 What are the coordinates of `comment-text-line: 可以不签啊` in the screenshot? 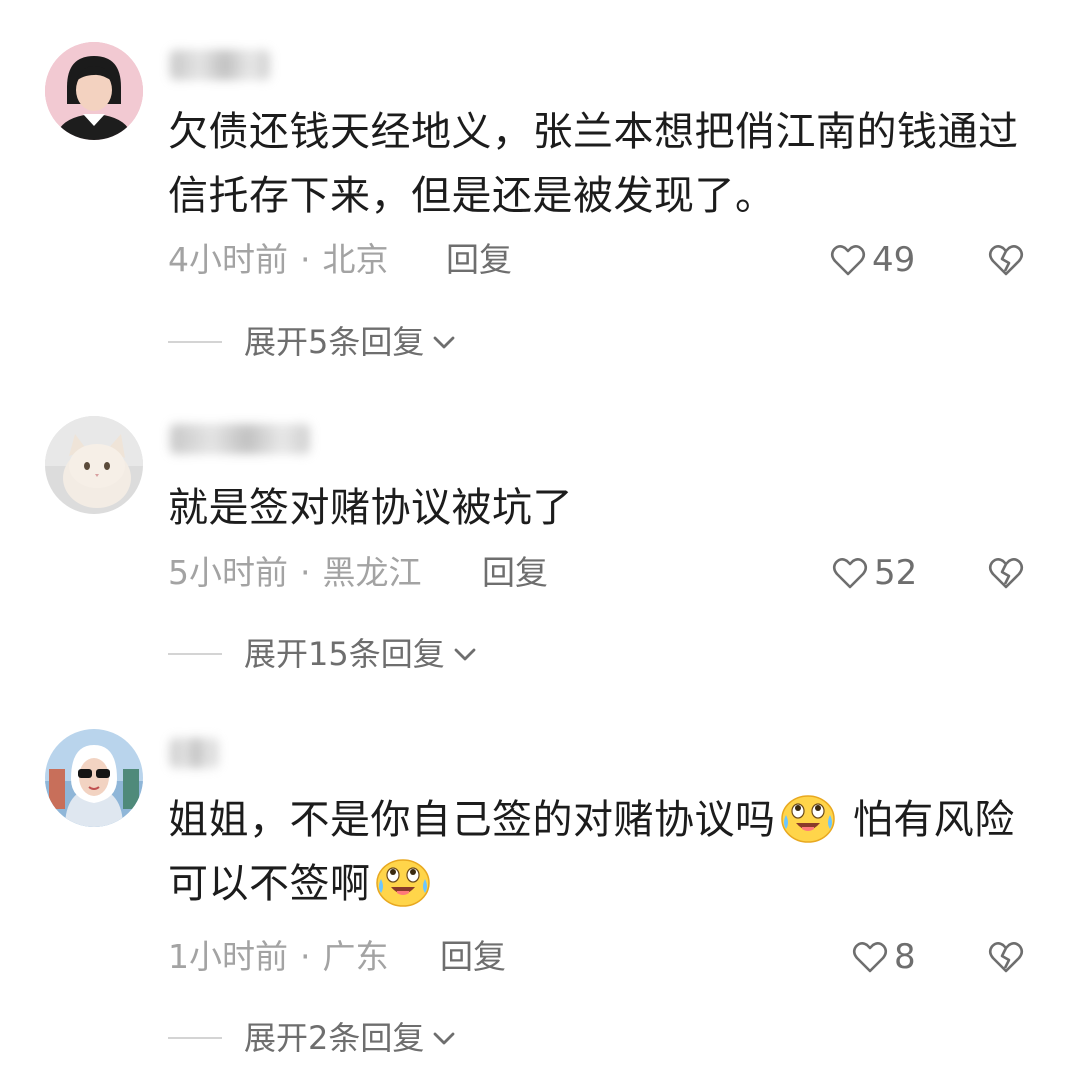 It's located at (608, 884).